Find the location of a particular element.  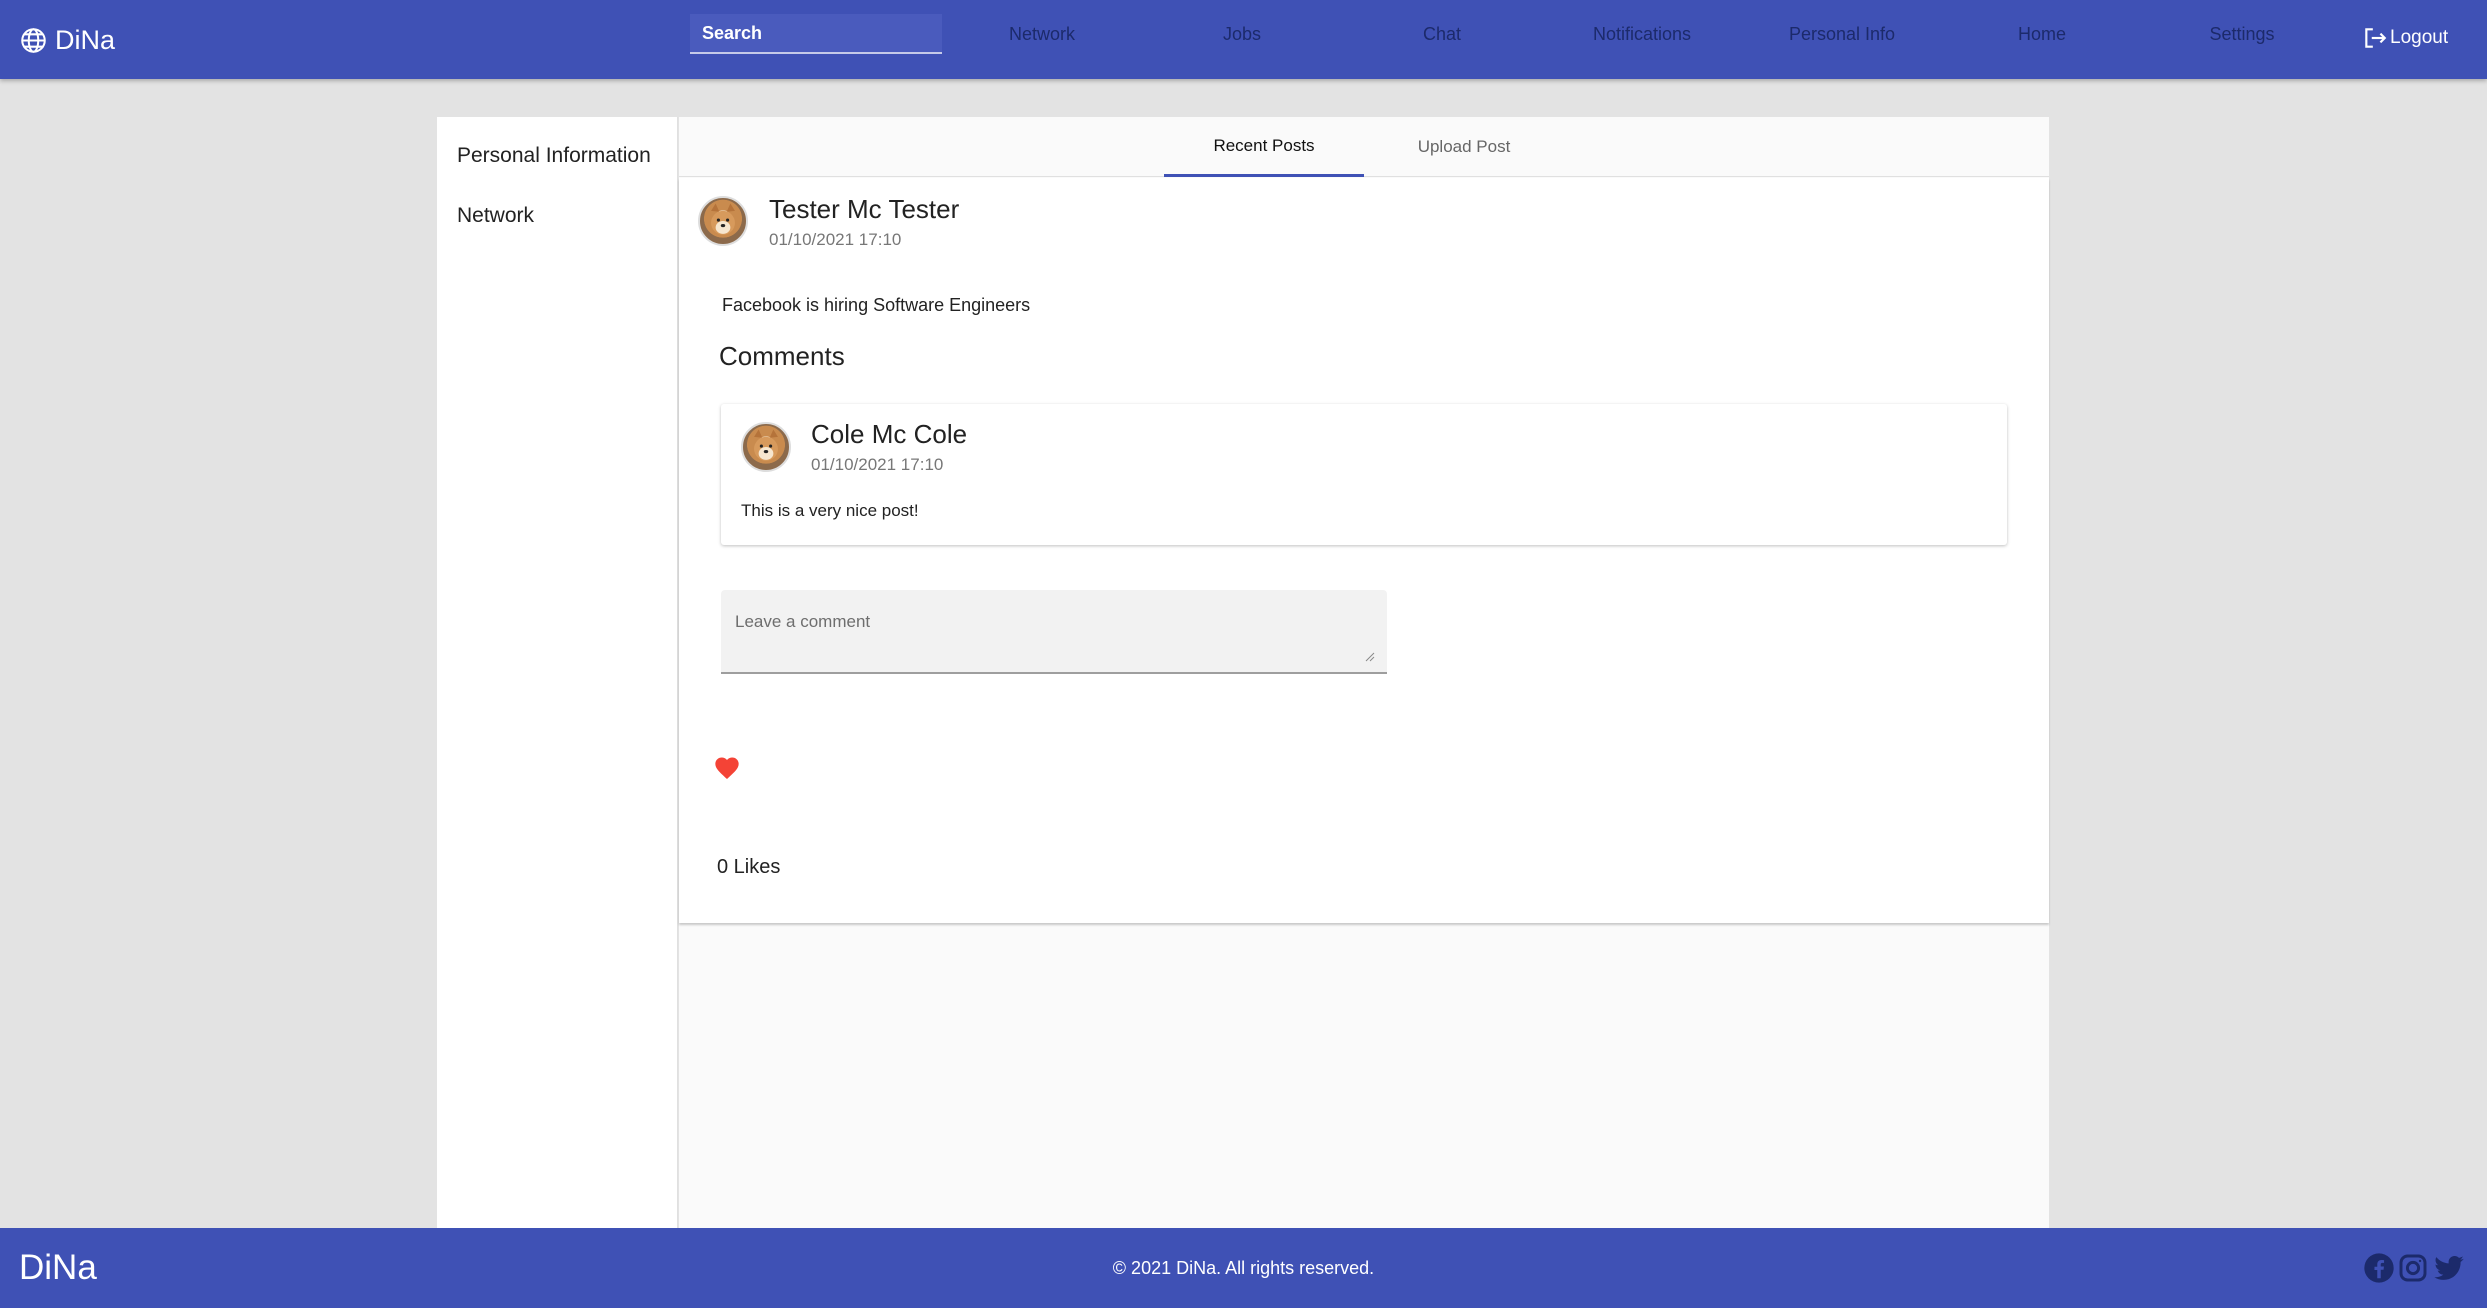

post-timestamp: 01/10/2021 17:10 is located at coordinates (835, 239).